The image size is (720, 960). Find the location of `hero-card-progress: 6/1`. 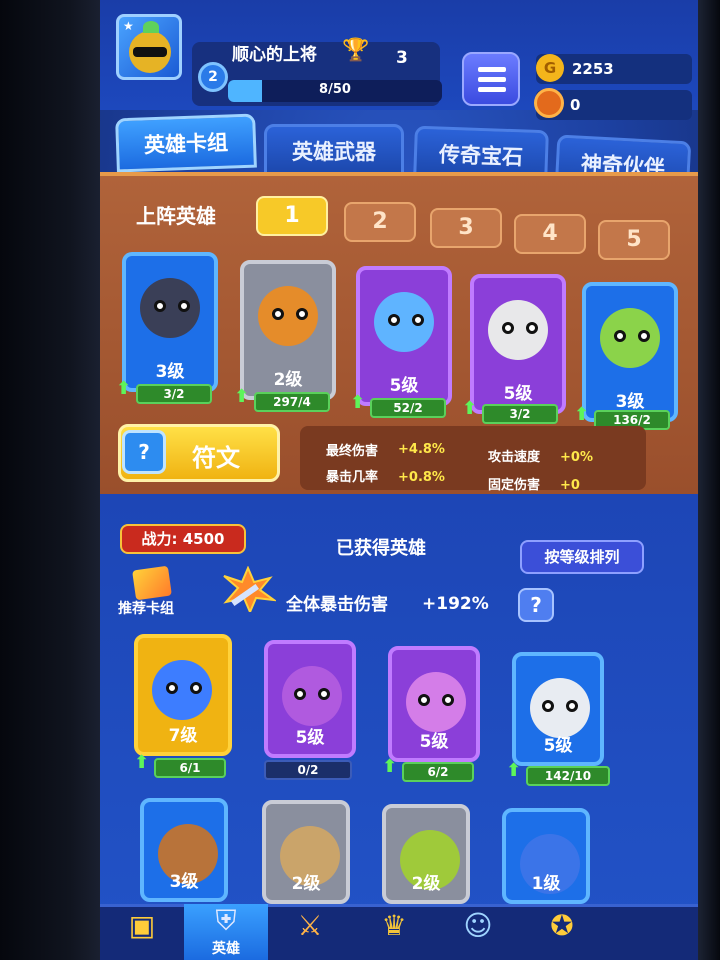

hero-card-progress: 6/1 is located at coordinates (190, 768).